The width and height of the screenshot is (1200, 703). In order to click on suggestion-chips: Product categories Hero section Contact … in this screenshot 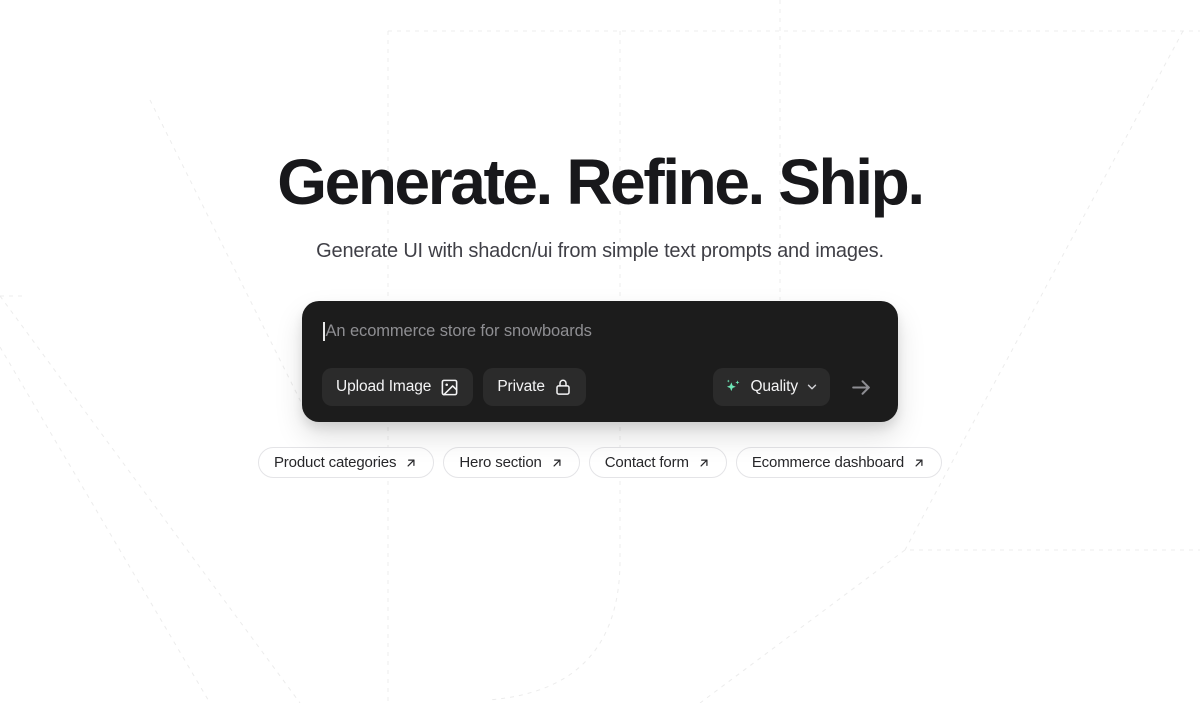, I will do `click(600, 463)`.